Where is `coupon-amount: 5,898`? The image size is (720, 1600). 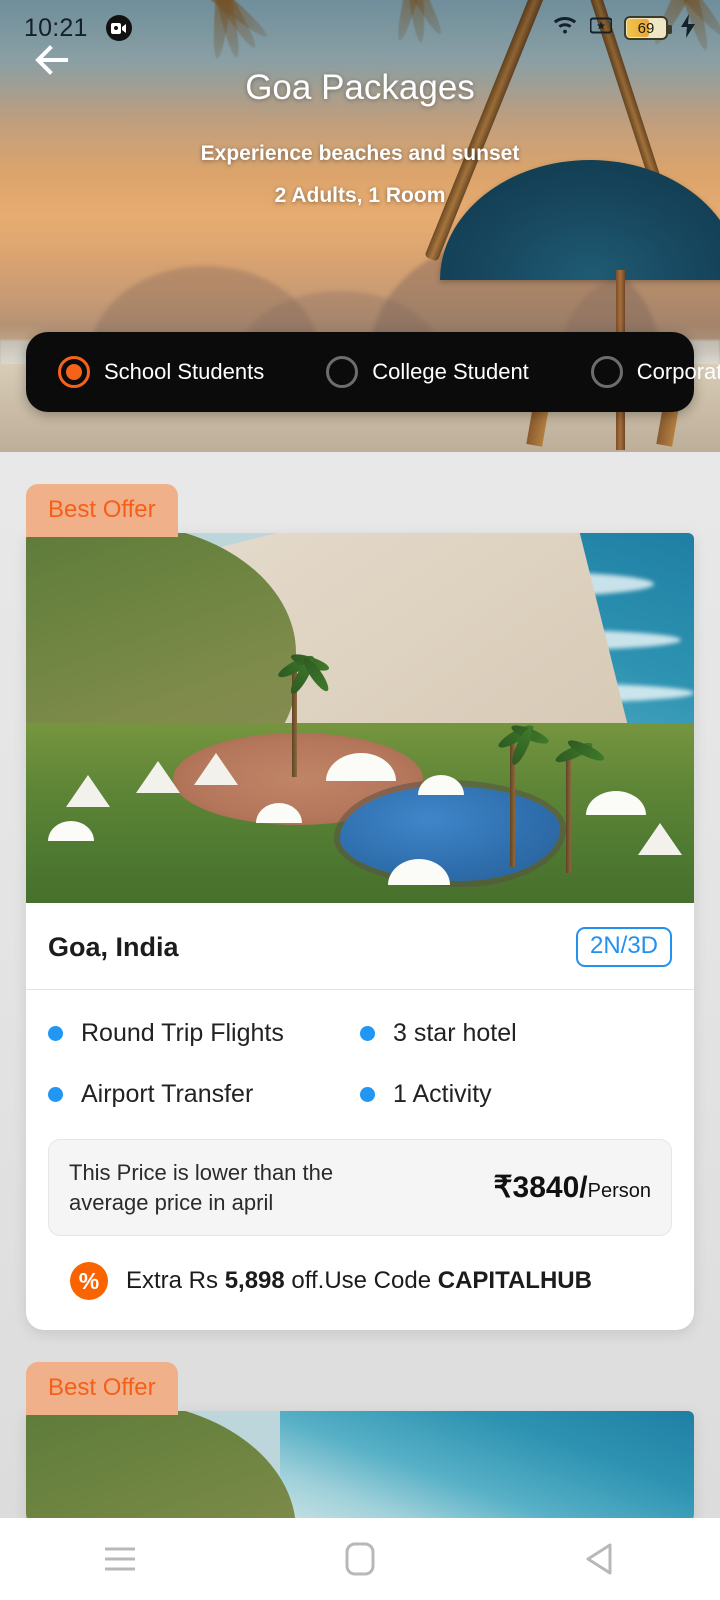 coupon-amount: 5,898 is located at coordinates (254, 1281).